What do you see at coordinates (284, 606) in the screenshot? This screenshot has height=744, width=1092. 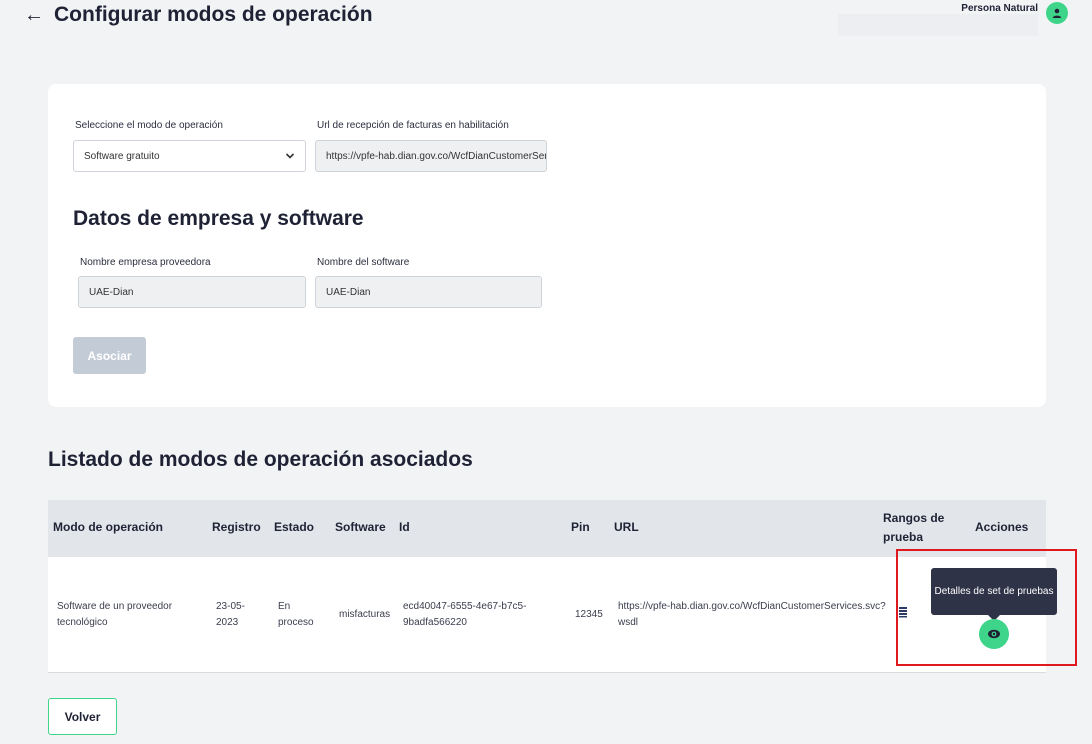 I see `cell-estado-line1: En` at bounding box center [284, 606].